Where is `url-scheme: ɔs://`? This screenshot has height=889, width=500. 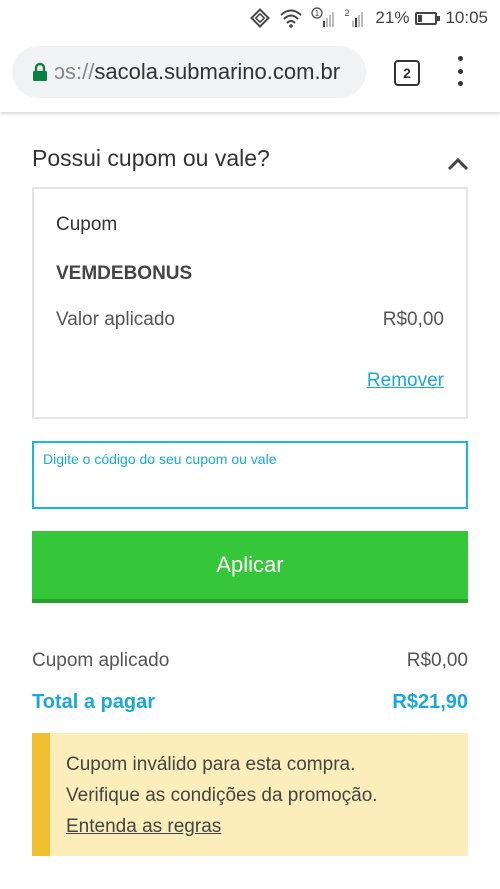 url-scheme: ɔs:// is located at coordinates (74, 71).